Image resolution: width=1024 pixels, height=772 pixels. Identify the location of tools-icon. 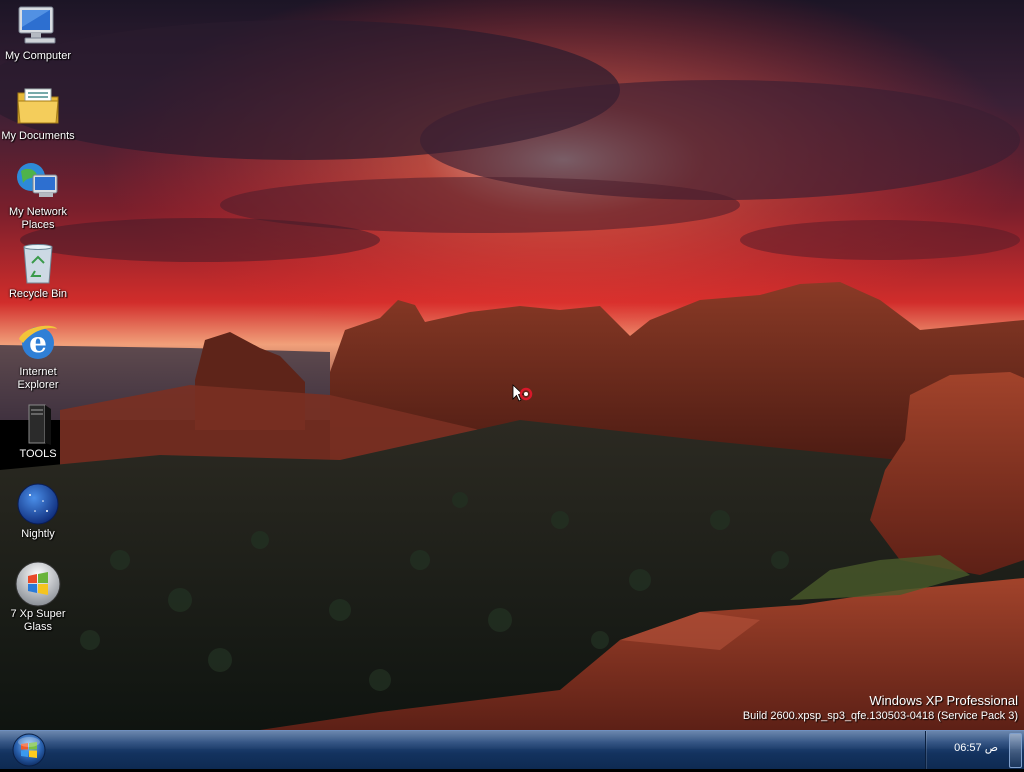
(38, 424).